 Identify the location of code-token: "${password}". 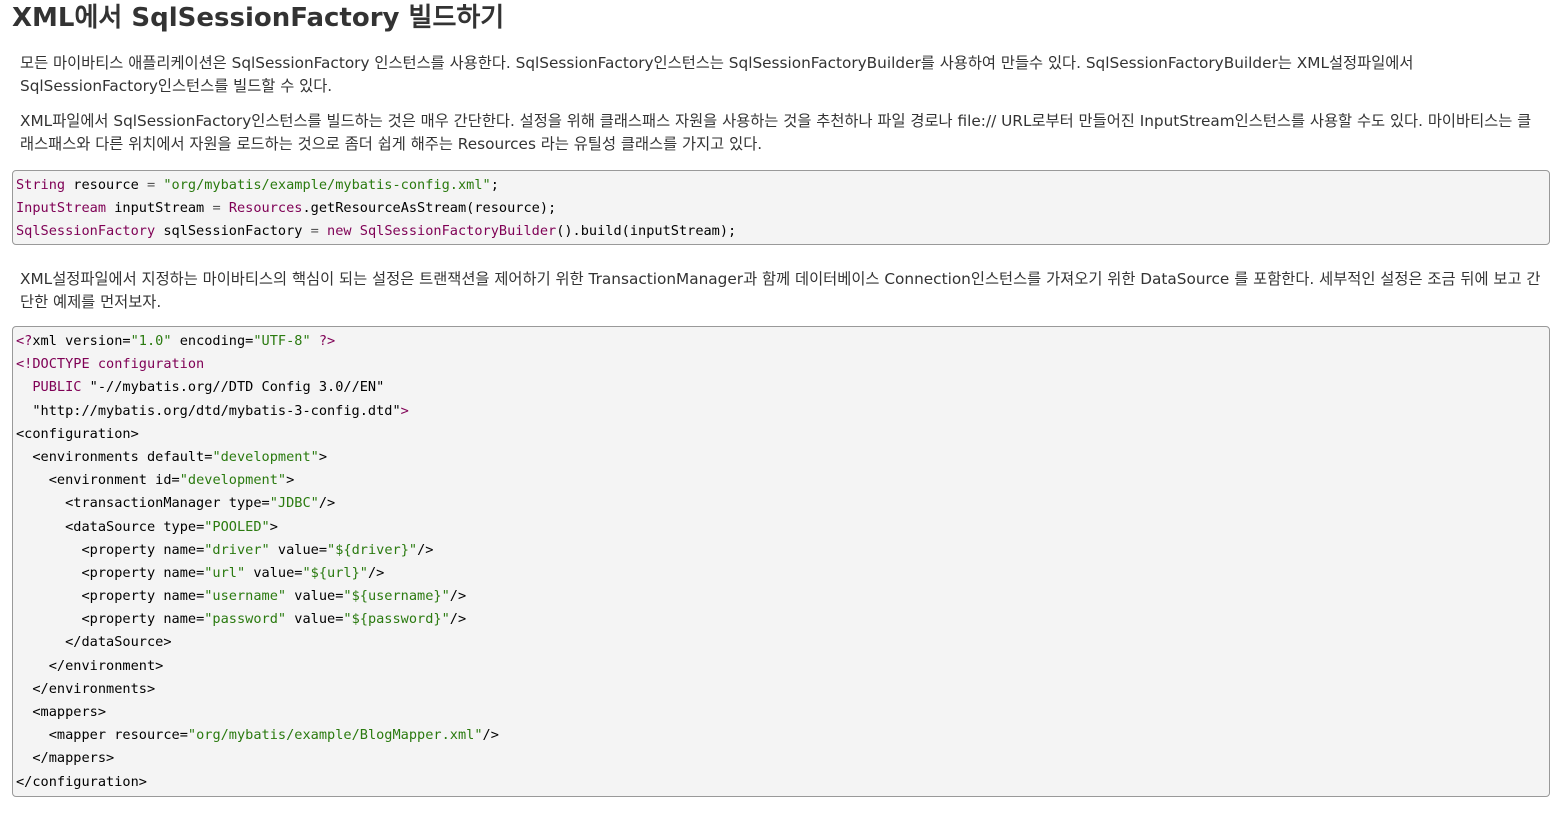
(396, 619).